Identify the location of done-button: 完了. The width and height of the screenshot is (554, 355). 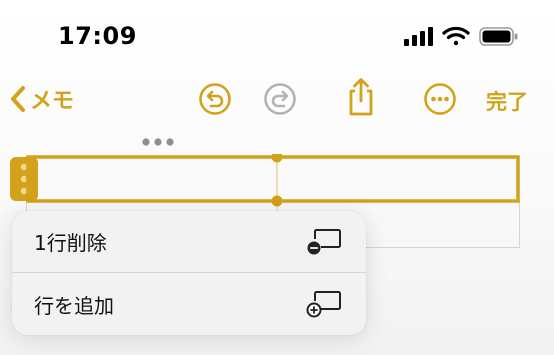
(507, 101).